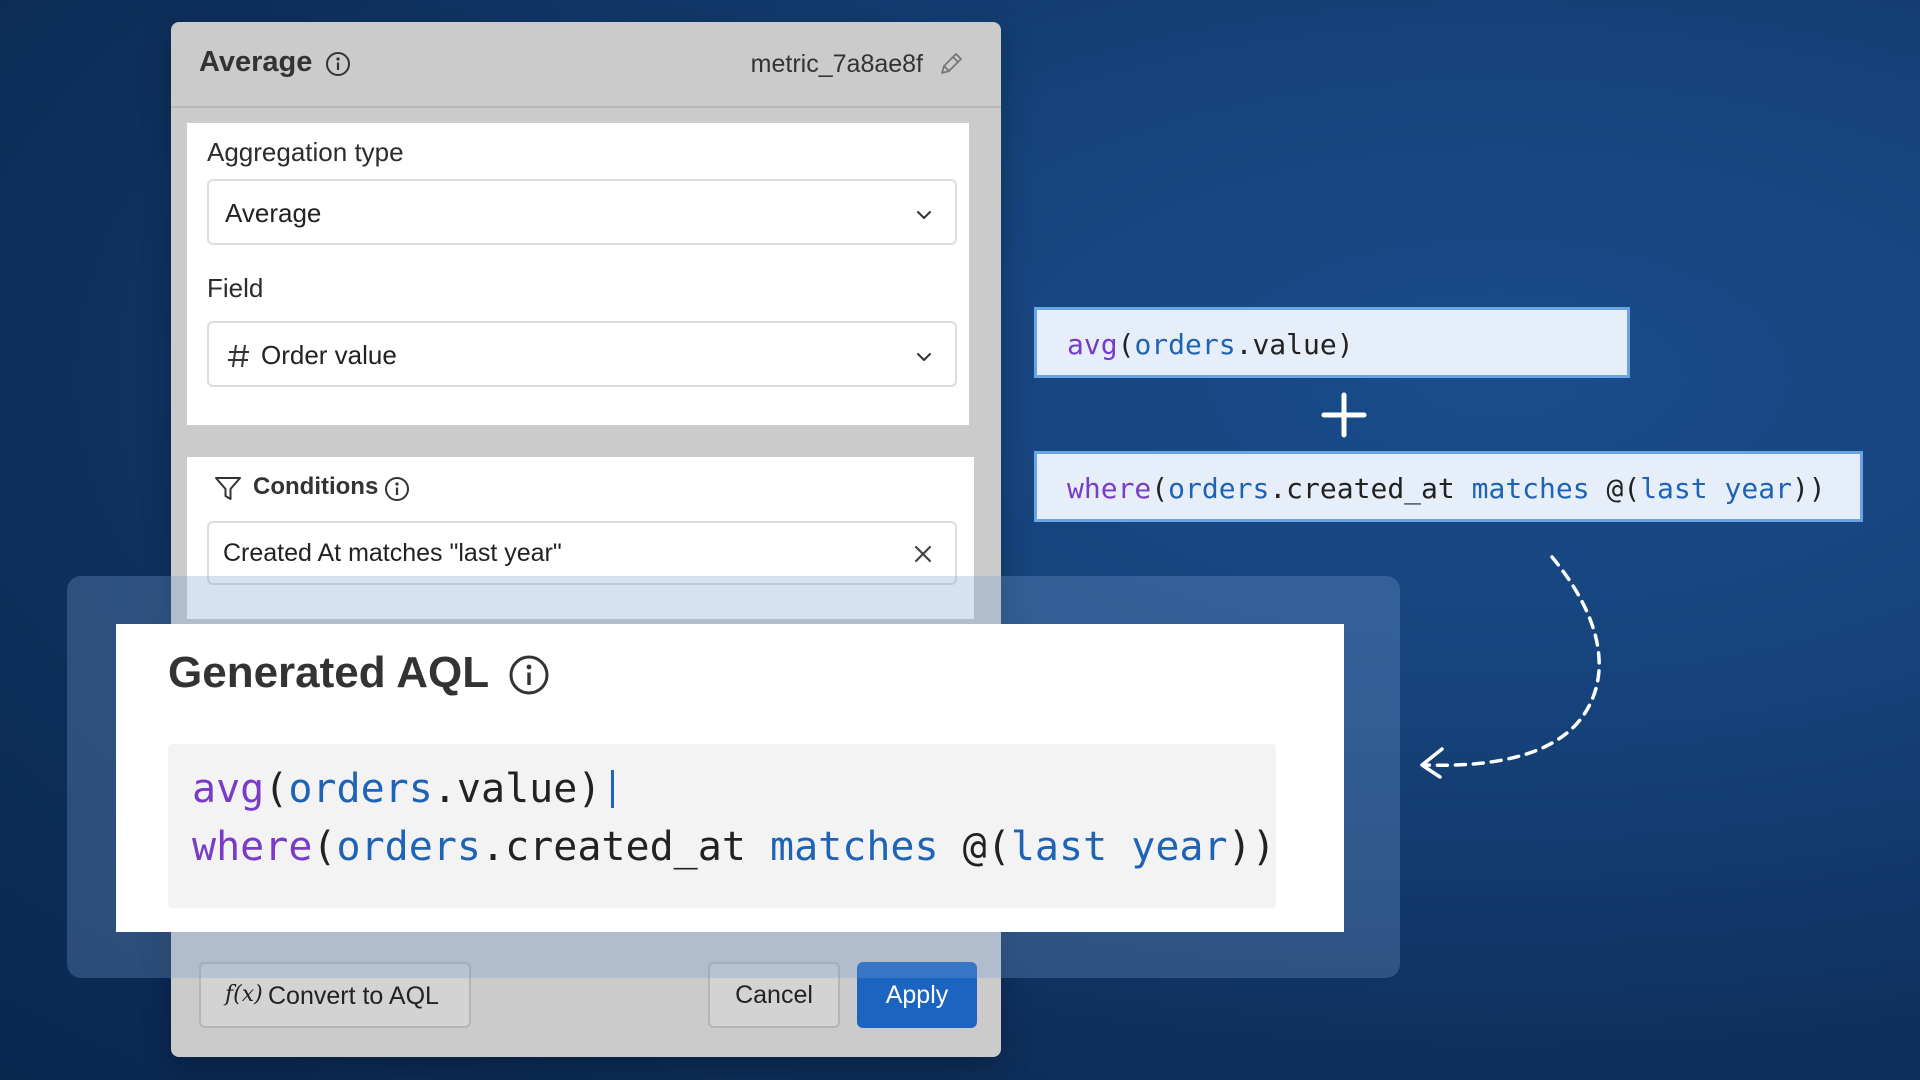 The image size is (1920, 1080). I want to click on aql-fragment-aggregation: avg(orders.value), so click(1332, 342).